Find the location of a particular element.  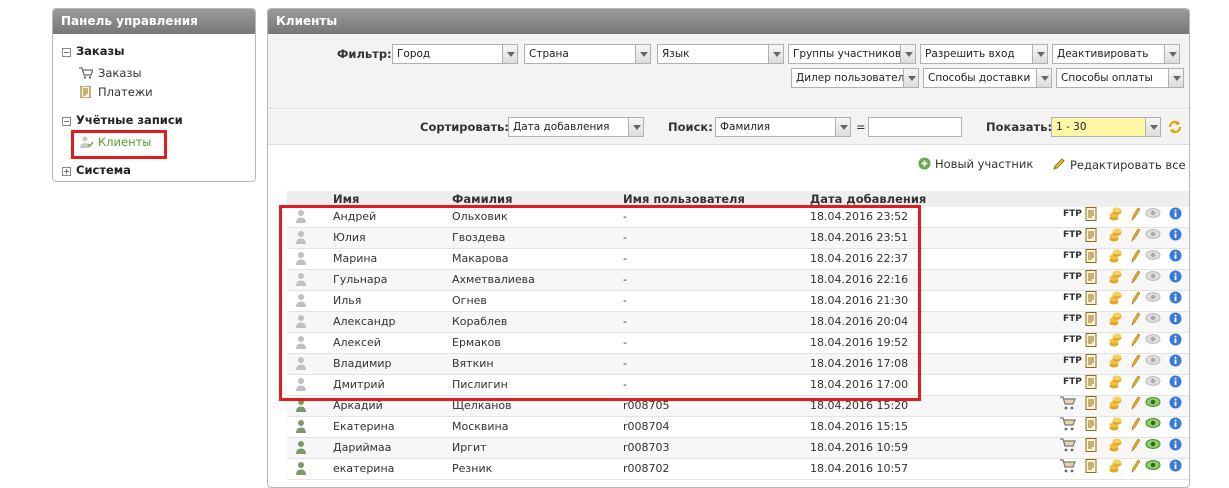

table-row: екатерина Резник r008702 18.04.2016 10:57 is located at coordinates (738, 469).